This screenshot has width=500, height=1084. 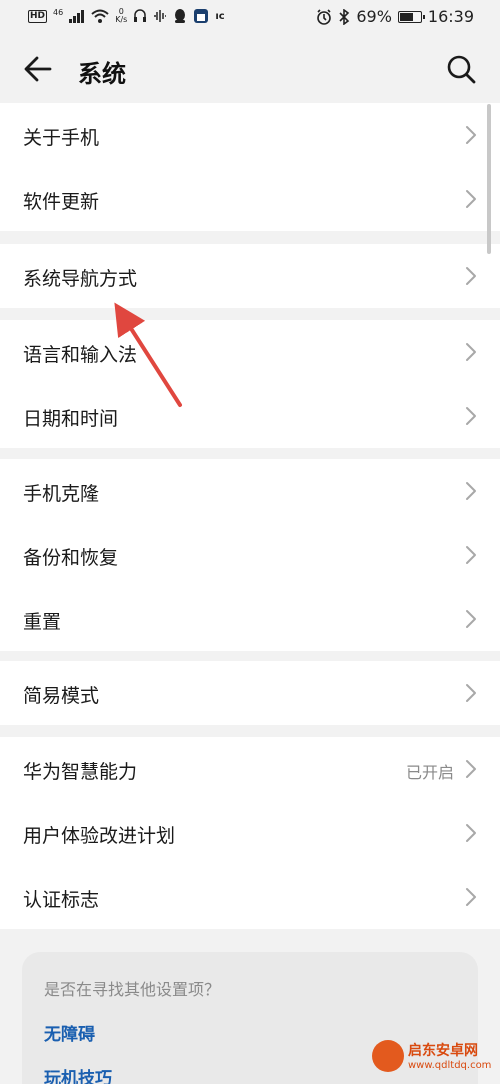 I want to click on watermark-name: 启东安卓网, so click(x=443, y=1051).